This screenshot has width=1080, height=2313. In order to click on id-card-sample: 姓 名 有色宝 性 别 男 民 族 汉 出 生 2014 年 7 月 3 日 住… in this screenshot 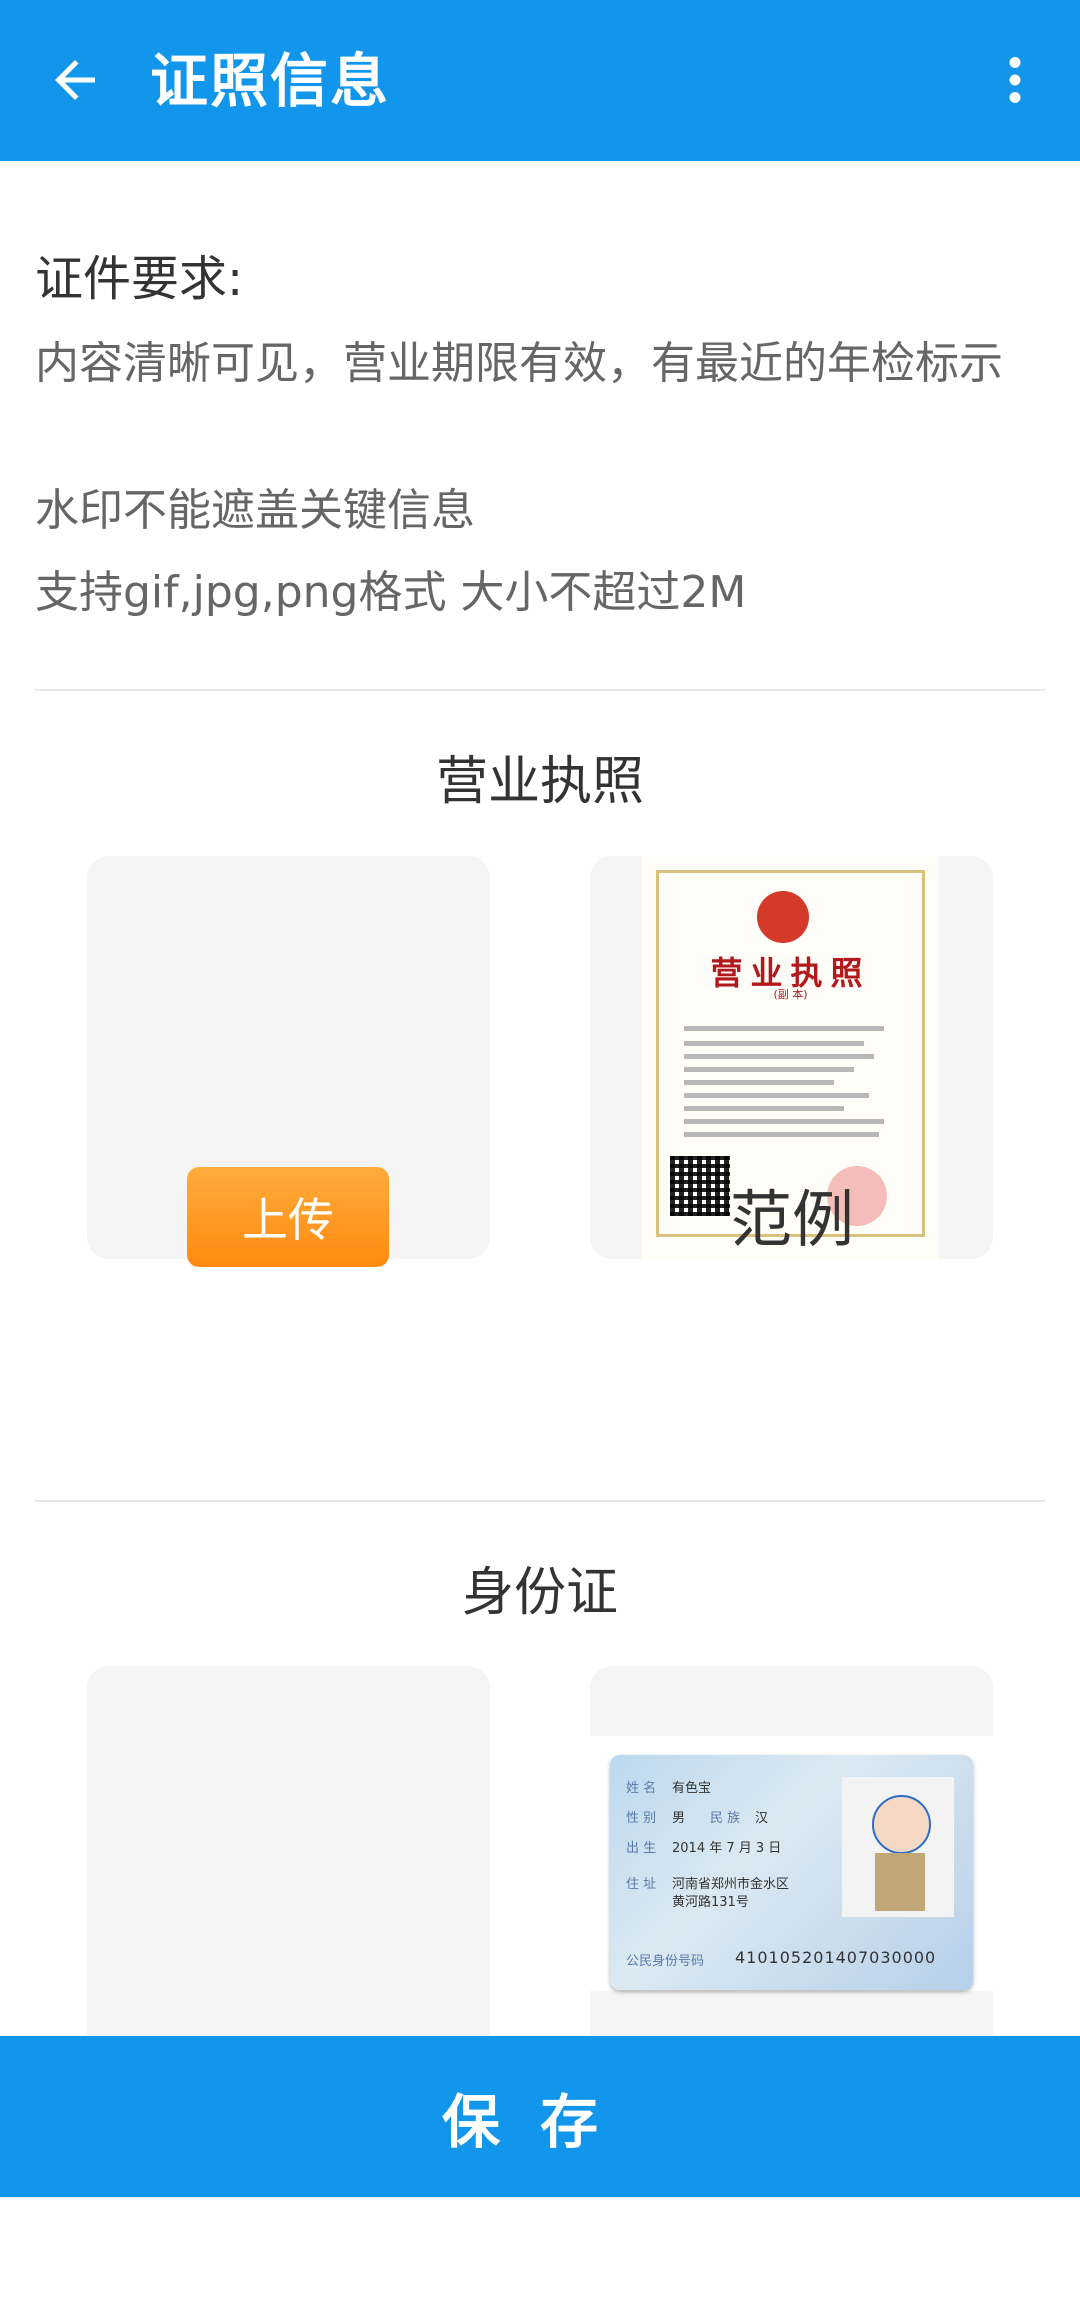, I will do `click(791, 1872)`.